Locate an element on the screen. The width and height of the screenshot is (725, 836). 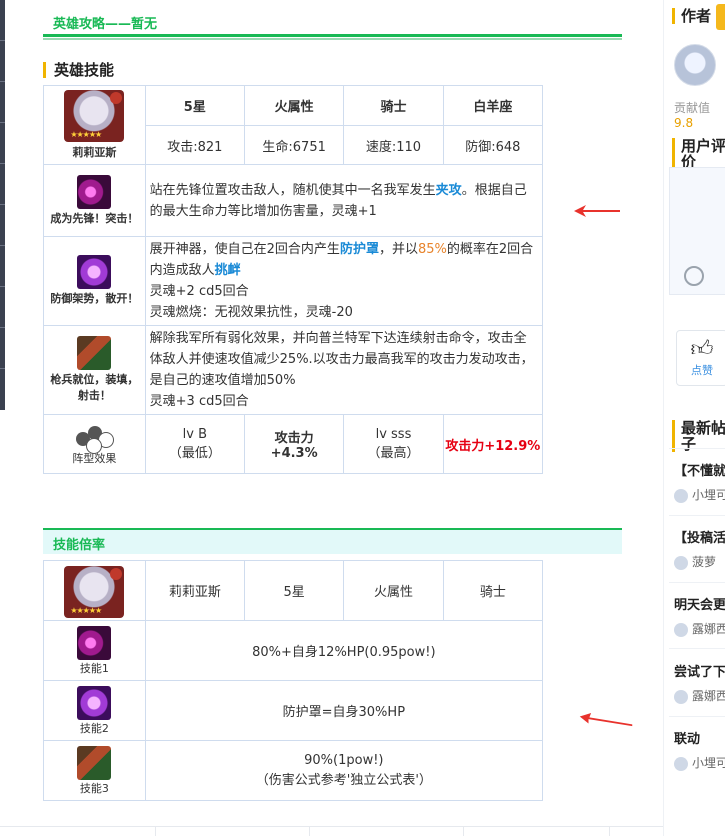
rate-skill3-label: 技能3 is located at coordinates (94, 788).